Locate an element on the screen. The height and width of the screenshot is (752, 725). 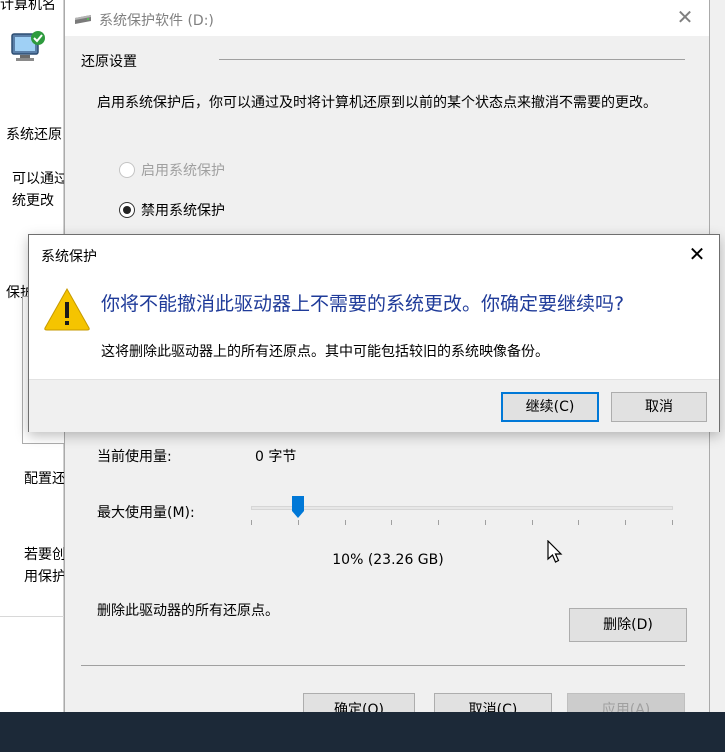
bg-create-line2: 用保护 is located at coordinates (44, 577).